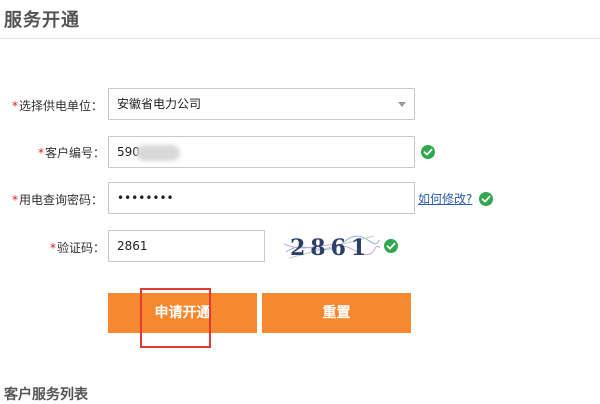 This screenshot has height=404, width=600. I want to click on password-label: *用电查询密码：, so click(57, 199).